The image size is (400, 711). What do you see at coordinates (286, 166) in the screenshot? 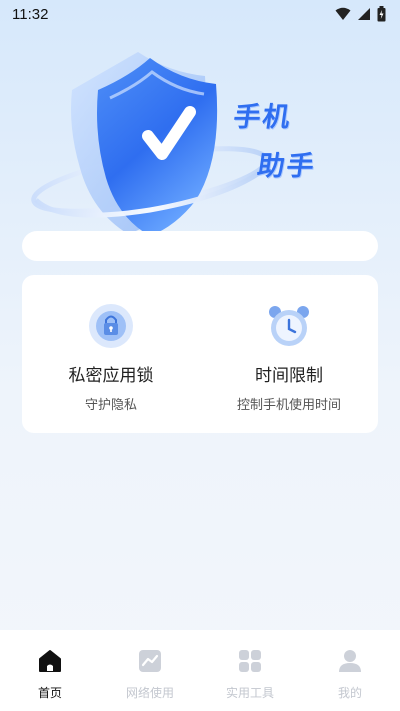
I see `hero-title-line2: 助手` at bounding box center [286, 166].